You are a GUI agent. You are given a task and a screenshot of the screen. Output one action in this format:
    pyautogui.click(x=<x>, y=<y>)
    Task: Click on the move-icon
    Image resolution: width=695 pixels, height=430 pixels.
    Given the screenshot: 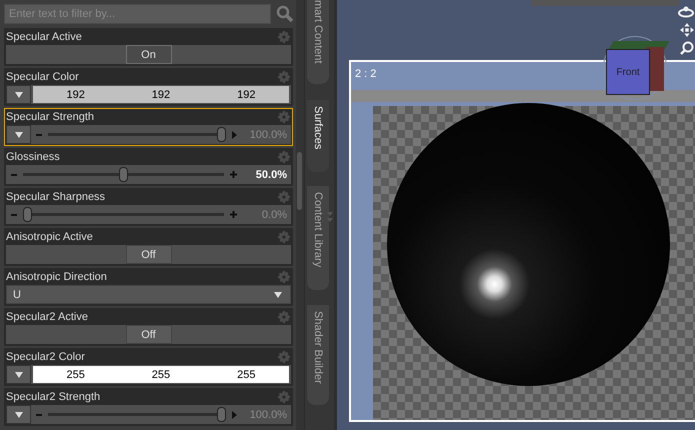 What is the action you would take?
    pyautogui.click(x=687, y=30)
    